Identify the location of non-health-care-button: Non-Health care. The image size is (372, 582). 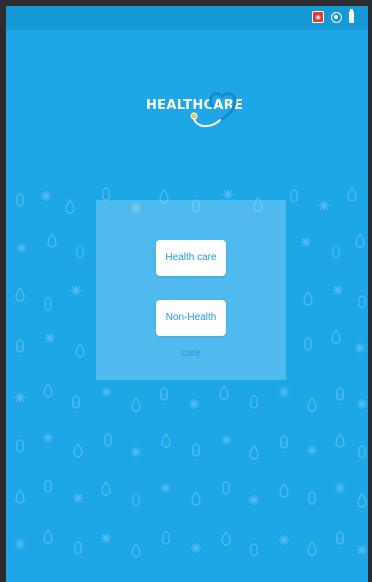
(191, 329).